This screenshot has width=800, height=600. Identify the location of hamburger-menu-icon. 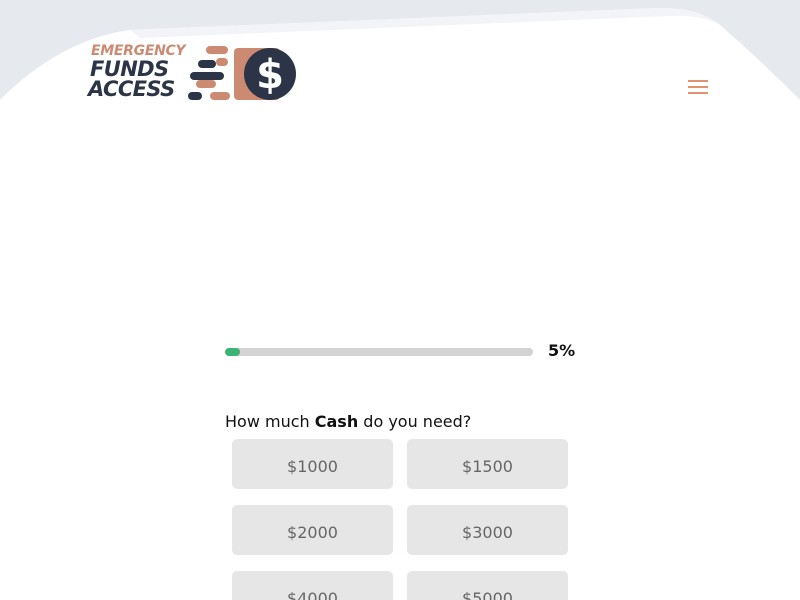
(698, 87).